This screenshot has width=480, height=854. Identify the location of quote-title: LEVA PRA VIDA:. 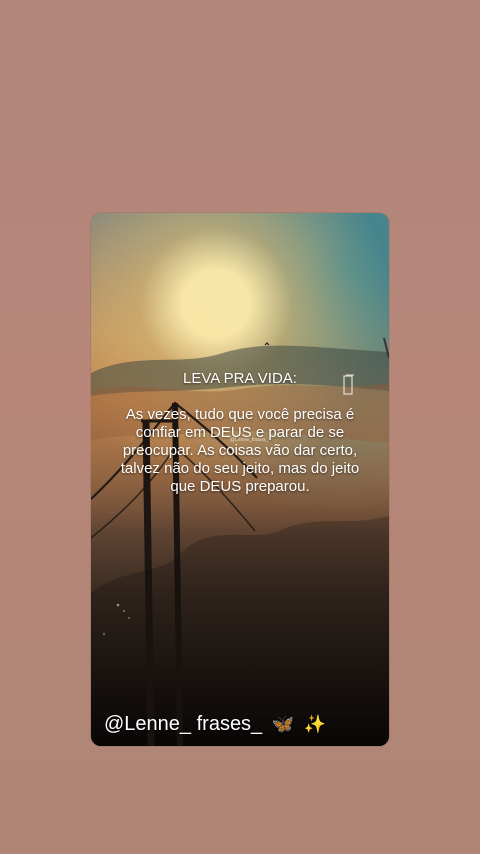
(240, 378).